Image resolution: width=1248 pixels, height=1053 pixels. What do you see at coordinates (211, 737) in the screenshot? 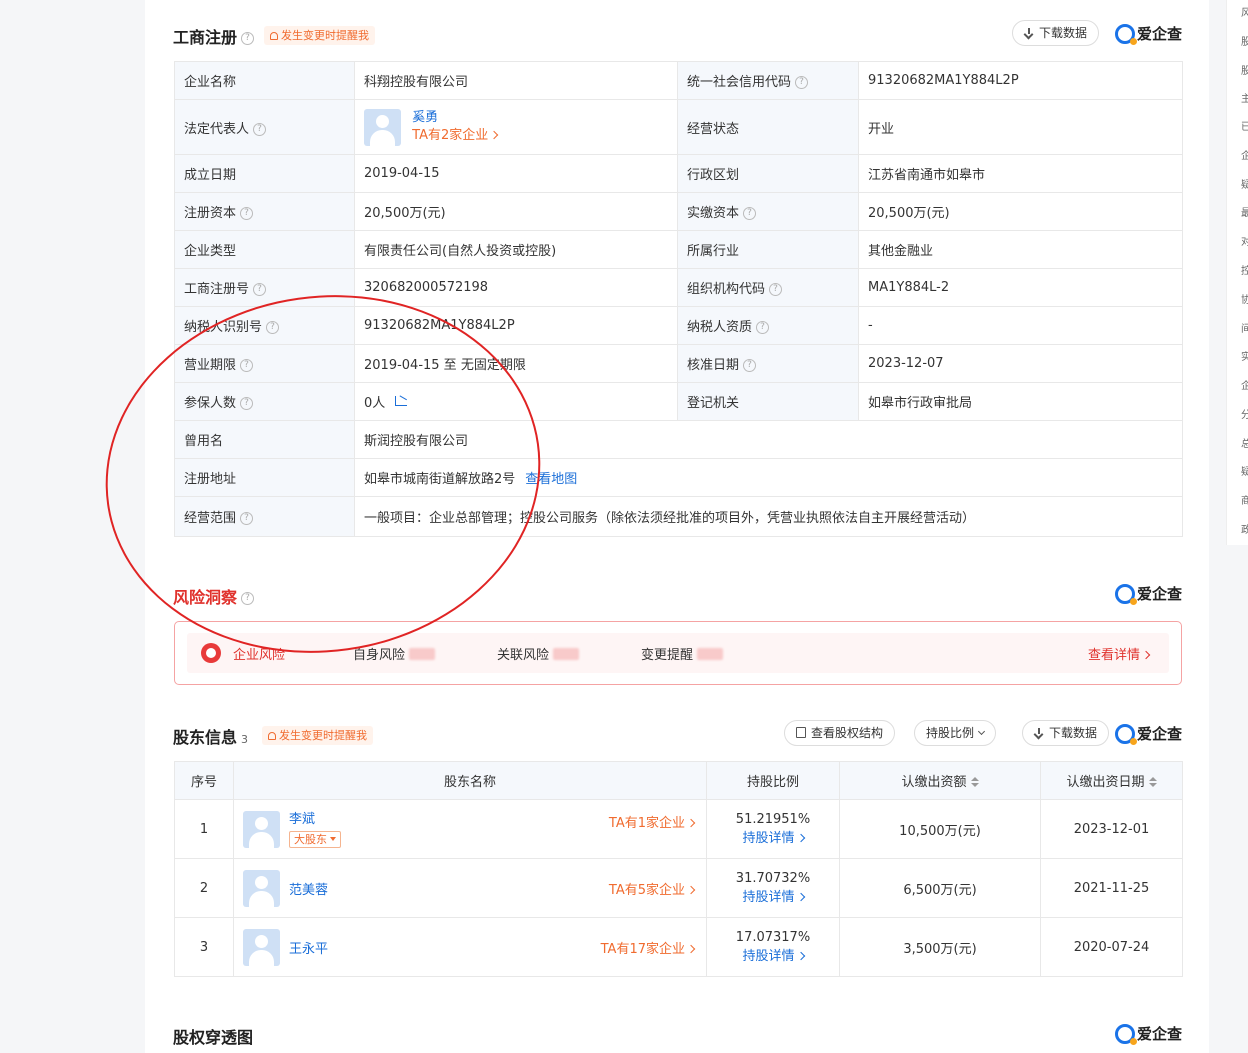
I see `shareholders-title: 股东信息 3` at bounding box center [211, 737].